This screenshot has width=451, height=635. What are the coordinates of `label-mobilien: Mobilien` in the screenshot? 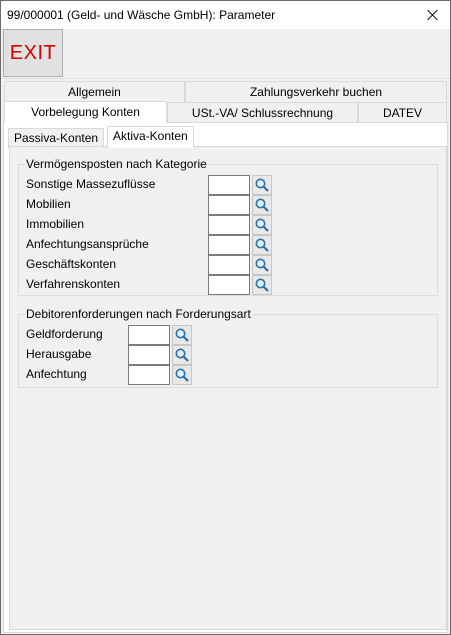 It's located at (48, 204).